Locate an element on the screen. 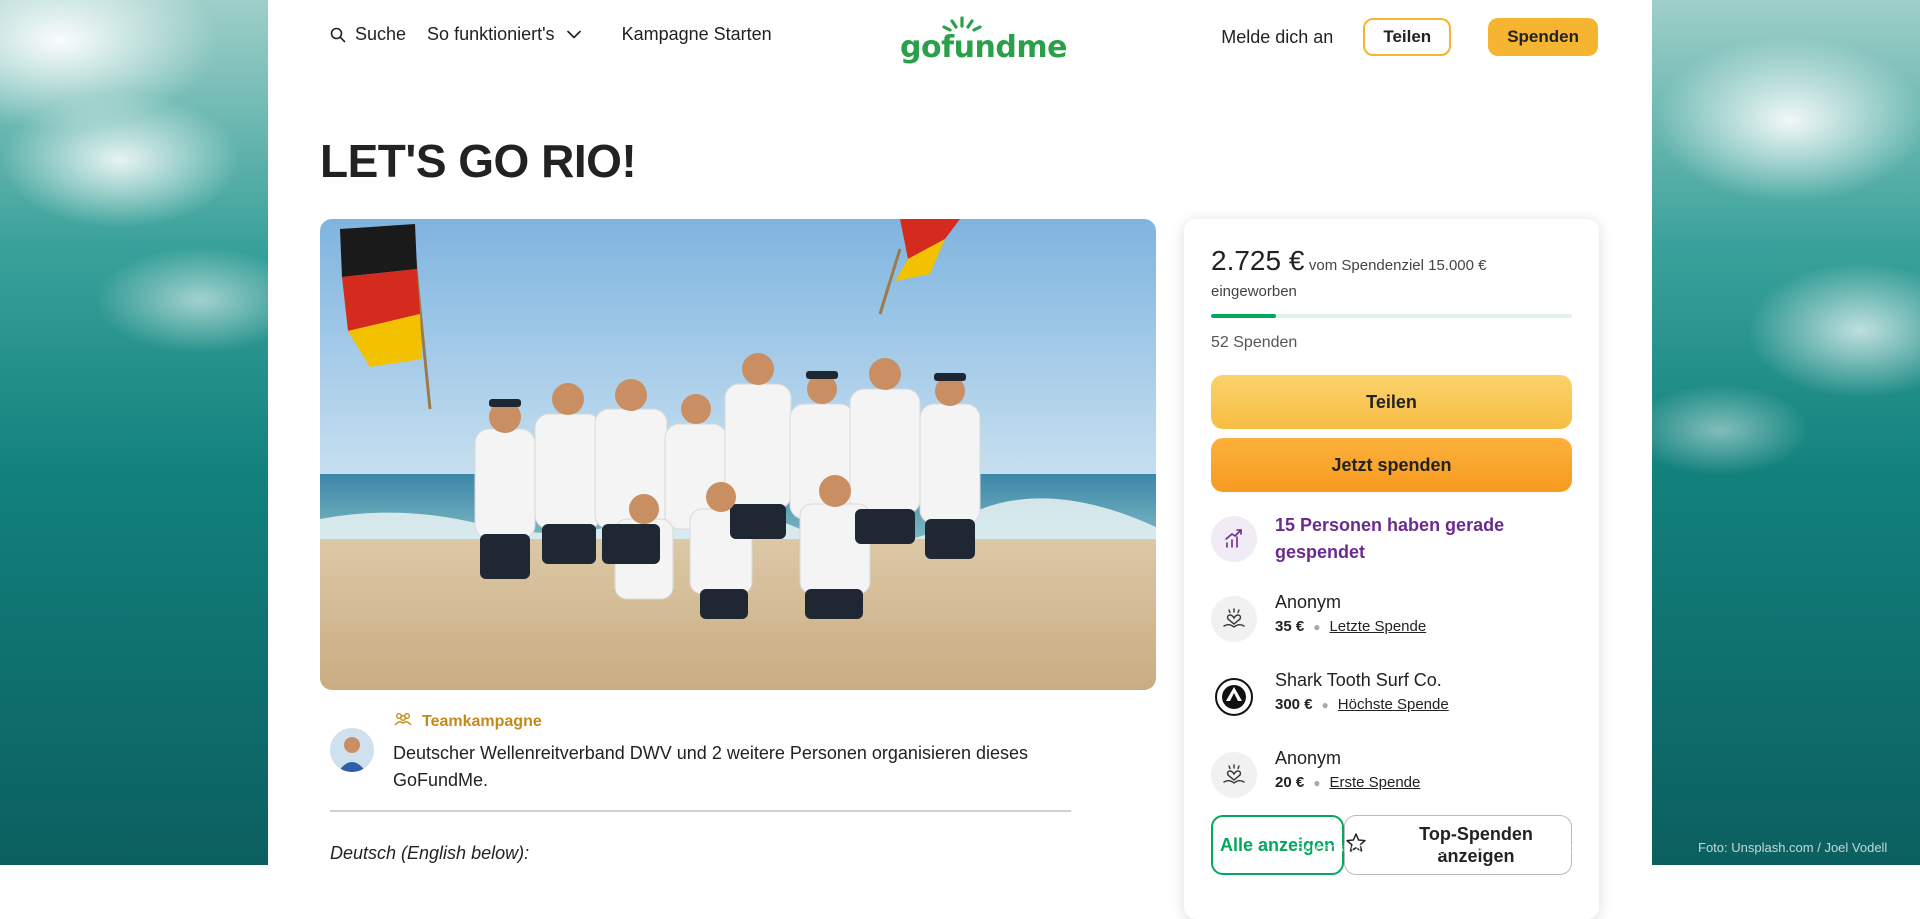  top-navigation: Suche So funktioniert's Kampagne Starten is located at coordinates (960, 38).